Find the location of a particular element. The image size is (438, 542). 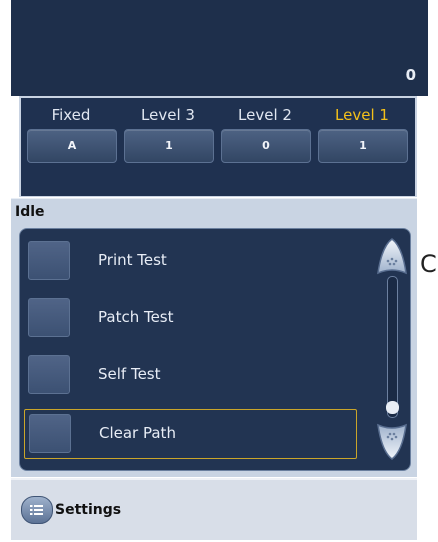

chevron-up-icon is located at coordinates (392, 256).